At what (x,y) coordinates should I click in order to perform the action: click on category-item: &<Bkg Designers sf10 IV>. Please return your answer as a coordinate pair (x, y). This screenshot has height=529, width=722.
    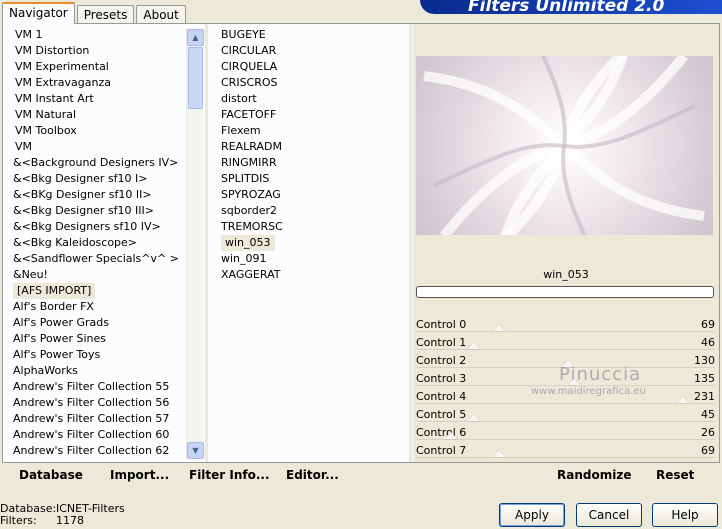
    Looking at the image, I should click on (98, 227).